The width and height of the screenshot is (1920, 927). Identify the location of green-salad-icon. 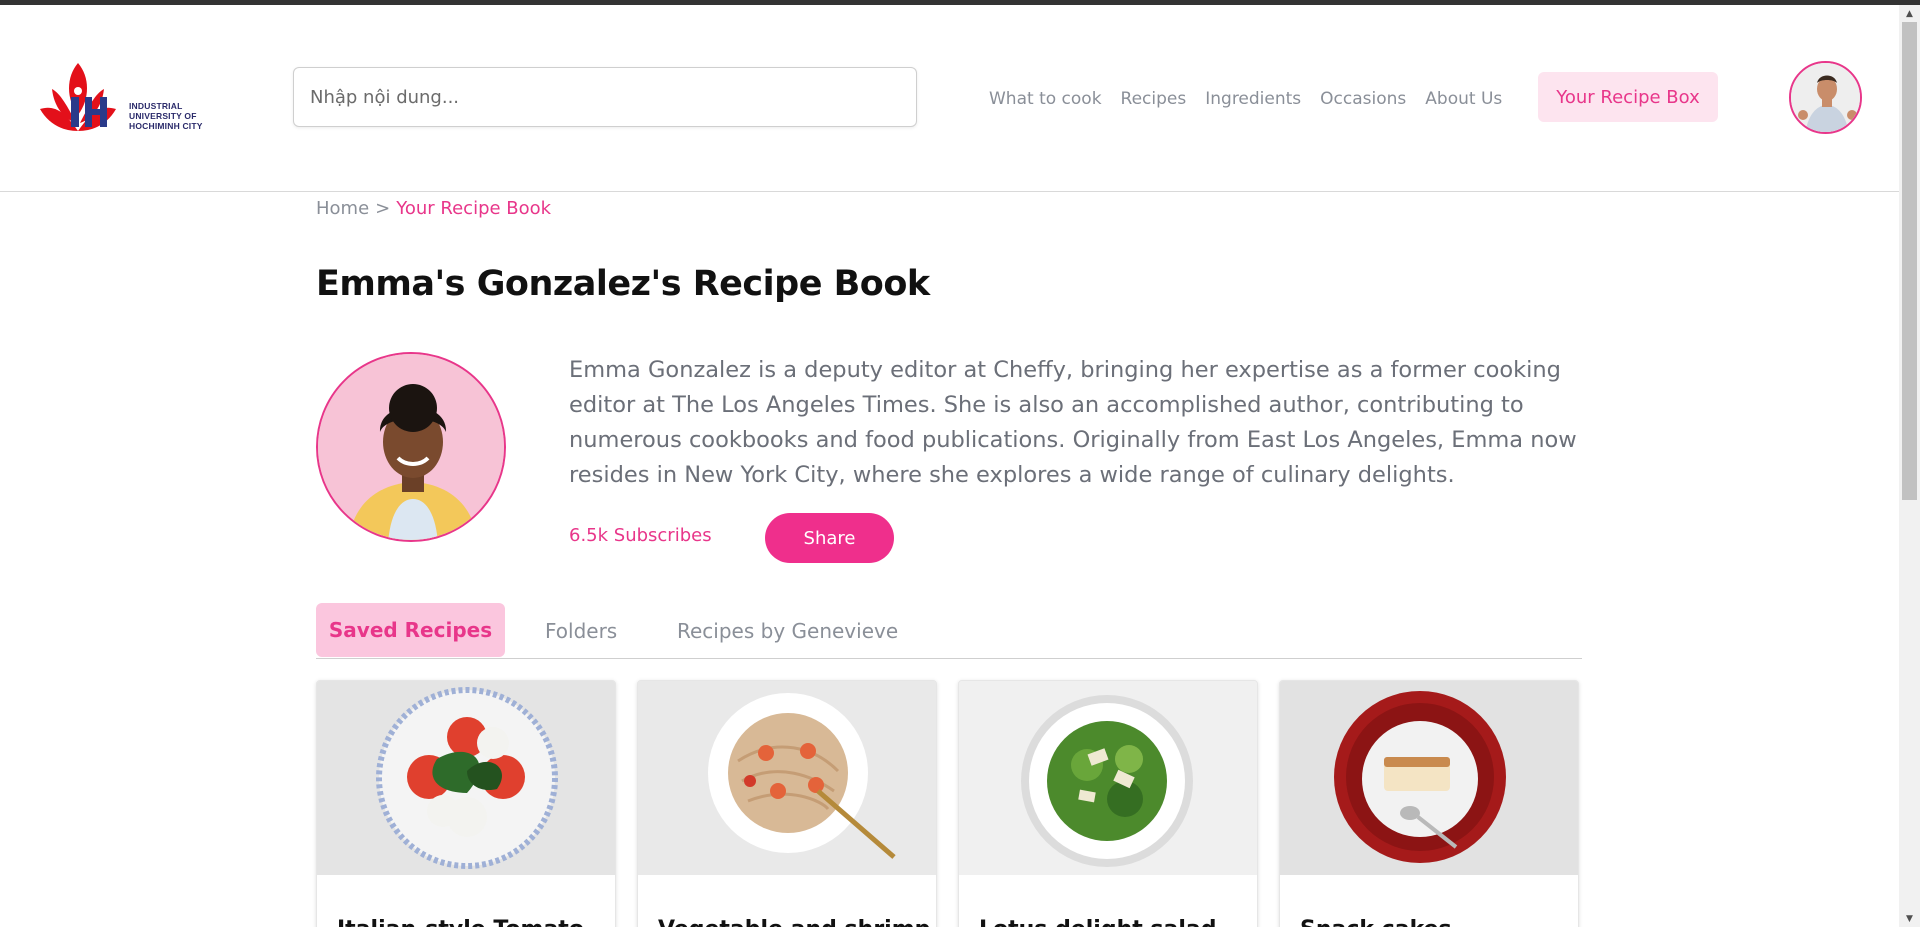
(1108, 778).